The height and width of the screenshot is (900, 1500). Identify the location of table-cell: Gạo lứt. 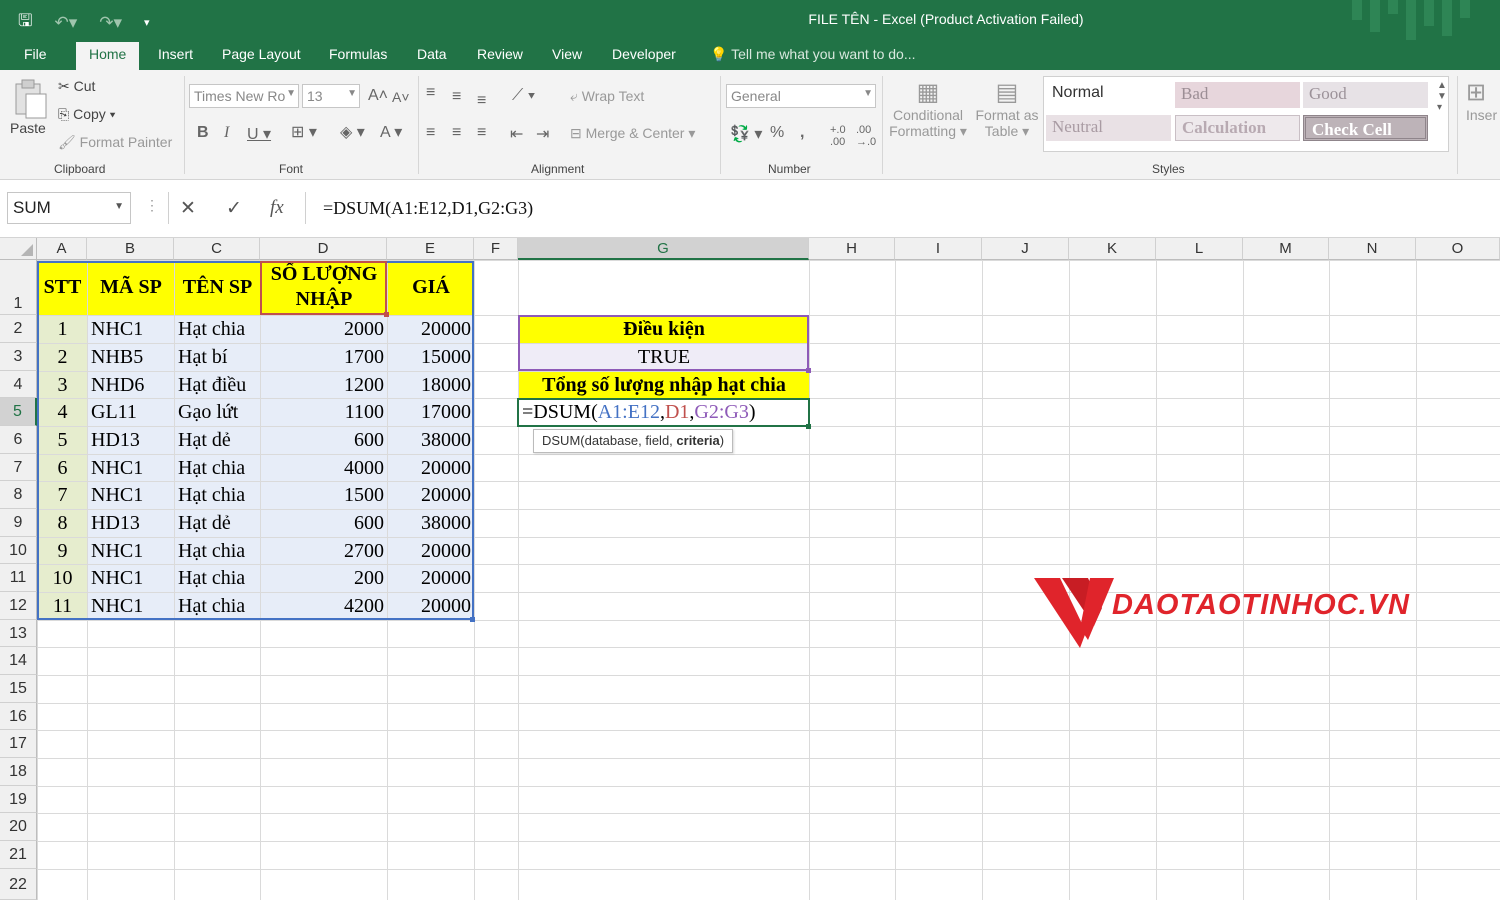
(217, 412).